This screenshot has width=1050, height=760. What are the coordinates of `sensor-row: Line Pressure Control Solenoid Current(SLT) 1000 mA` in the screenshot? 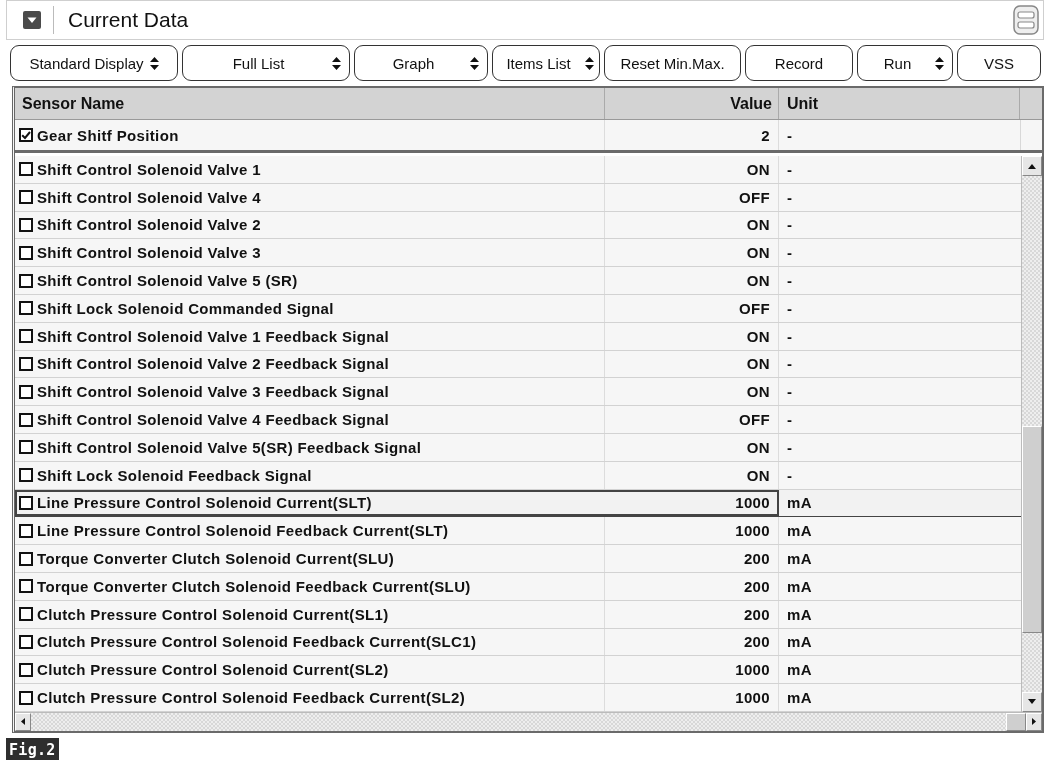 It's located at (518, 503).